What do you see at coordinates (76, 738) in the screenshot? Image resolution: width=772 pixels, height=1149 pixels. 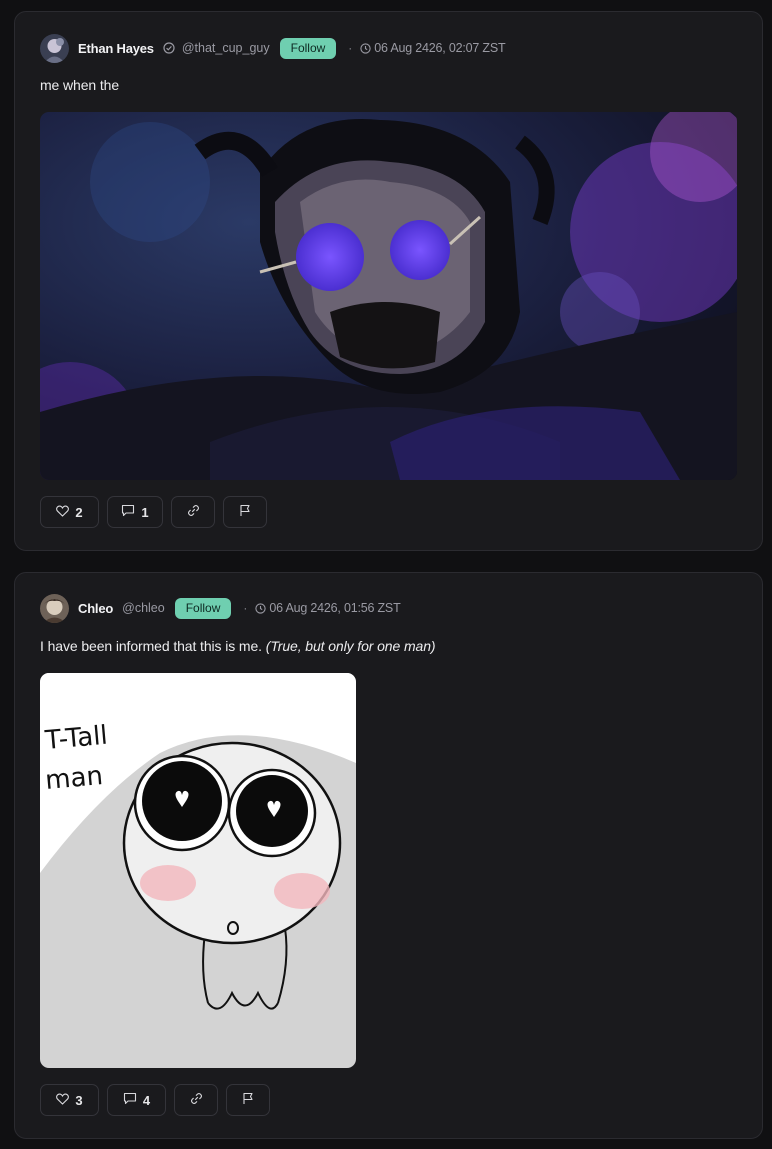 I see `drawing-text-line1: T-Tall` at bounding box center [76, 738].